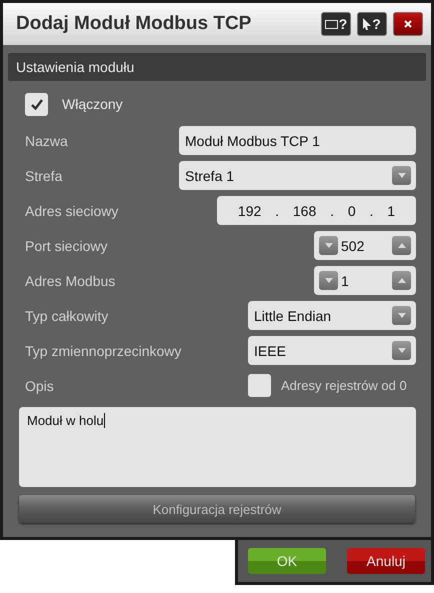  Describe the element at coordinates (217, 447) in the screenshot. I see `description-field: Moduł w holu` at that location.